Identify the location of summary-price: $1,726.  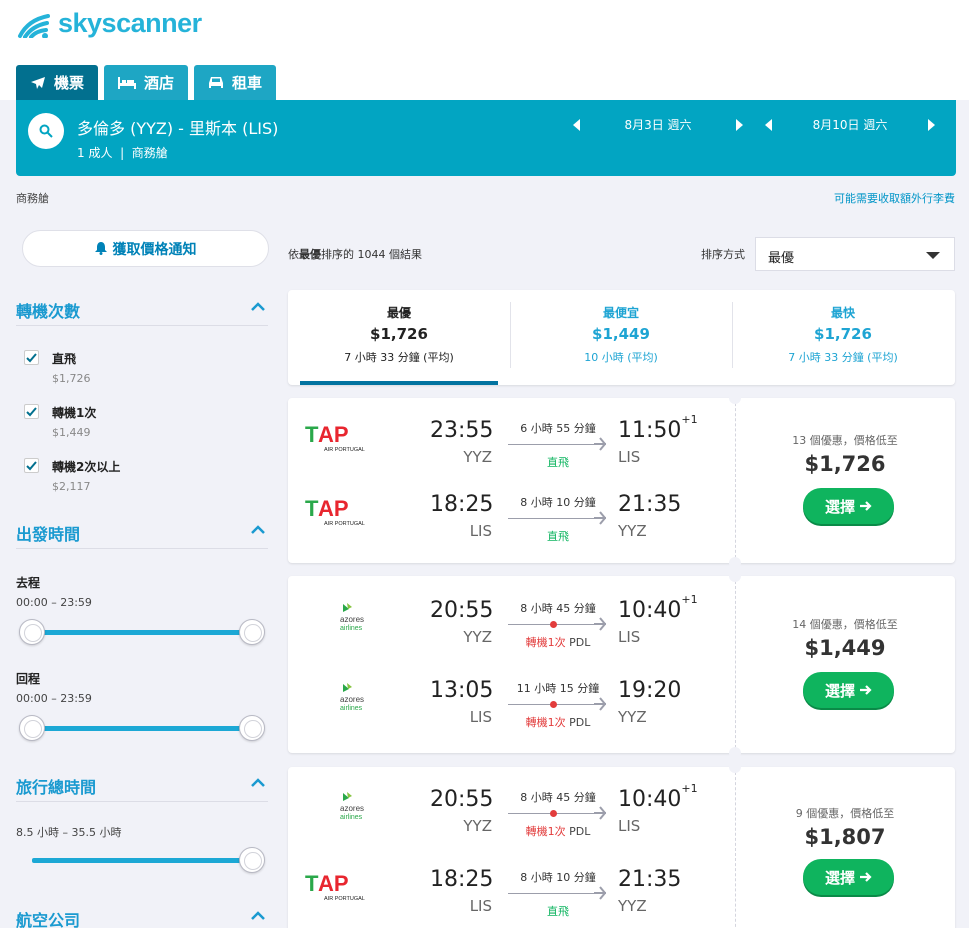
(399, 334).